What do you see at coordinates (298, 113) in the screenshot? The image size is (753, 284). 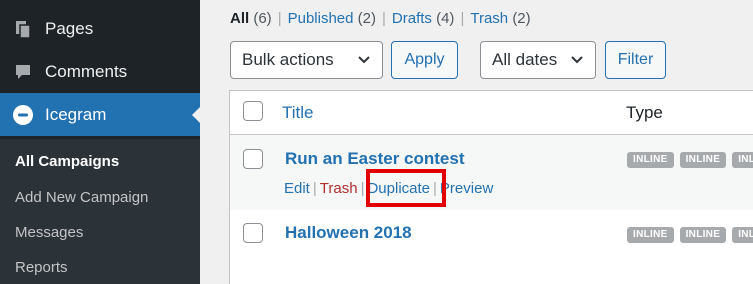 I see `column-title-sort: Title` at bounding box center [298, 113].